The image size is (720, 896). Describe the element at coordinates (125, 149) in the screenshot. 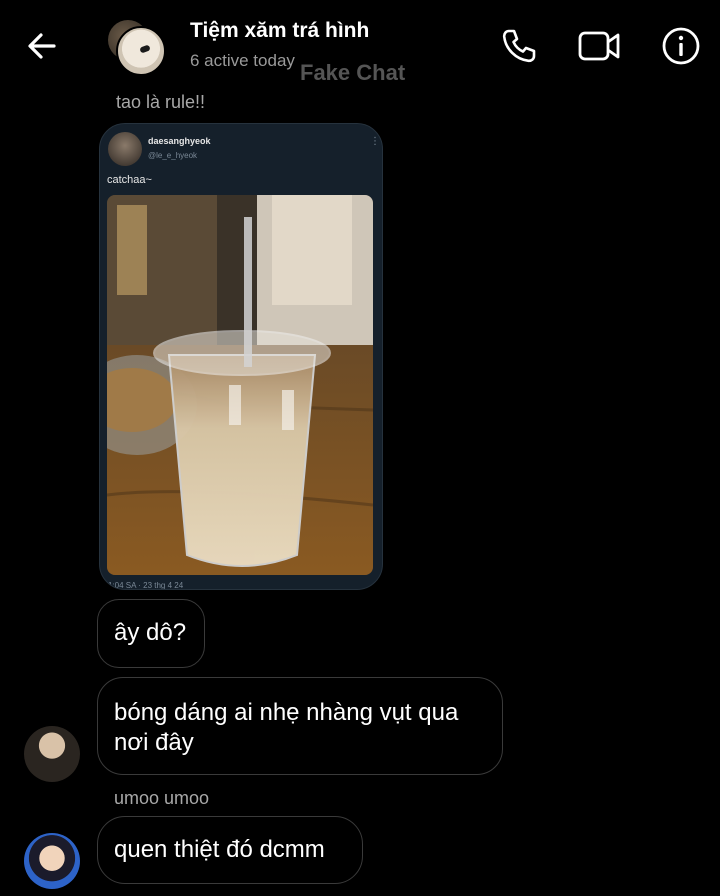

I see `tweet-author-avatar` at that location.